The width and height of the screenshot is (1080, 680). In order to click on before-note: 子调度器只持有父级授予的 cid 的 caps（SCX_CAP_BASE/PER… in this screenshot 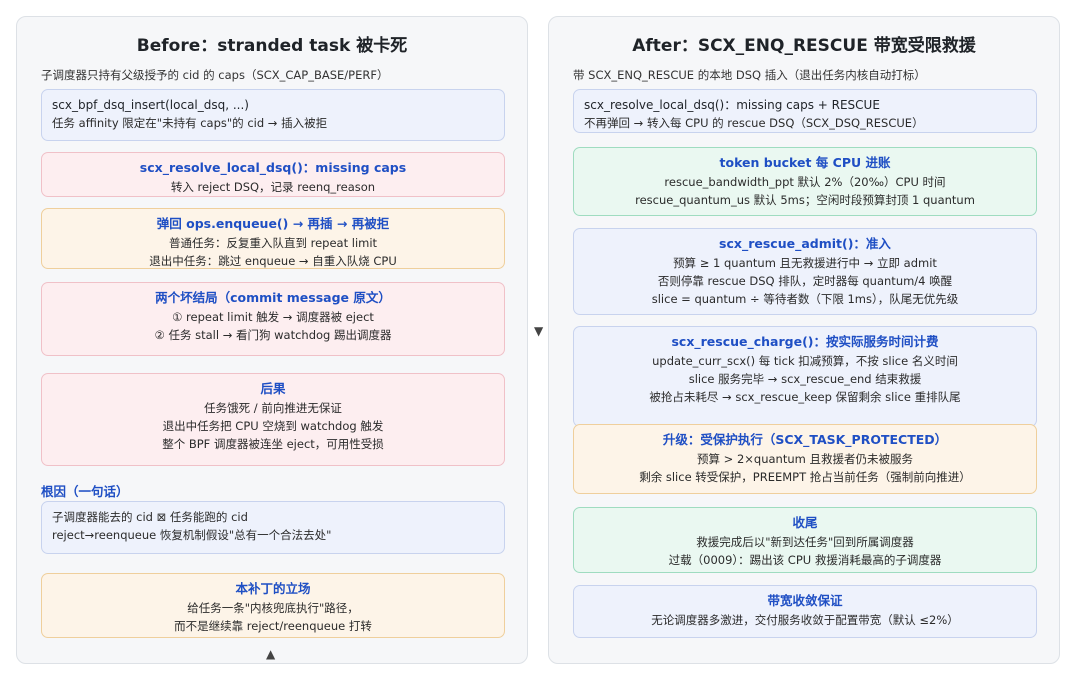, I will do `click(215, 75)`.